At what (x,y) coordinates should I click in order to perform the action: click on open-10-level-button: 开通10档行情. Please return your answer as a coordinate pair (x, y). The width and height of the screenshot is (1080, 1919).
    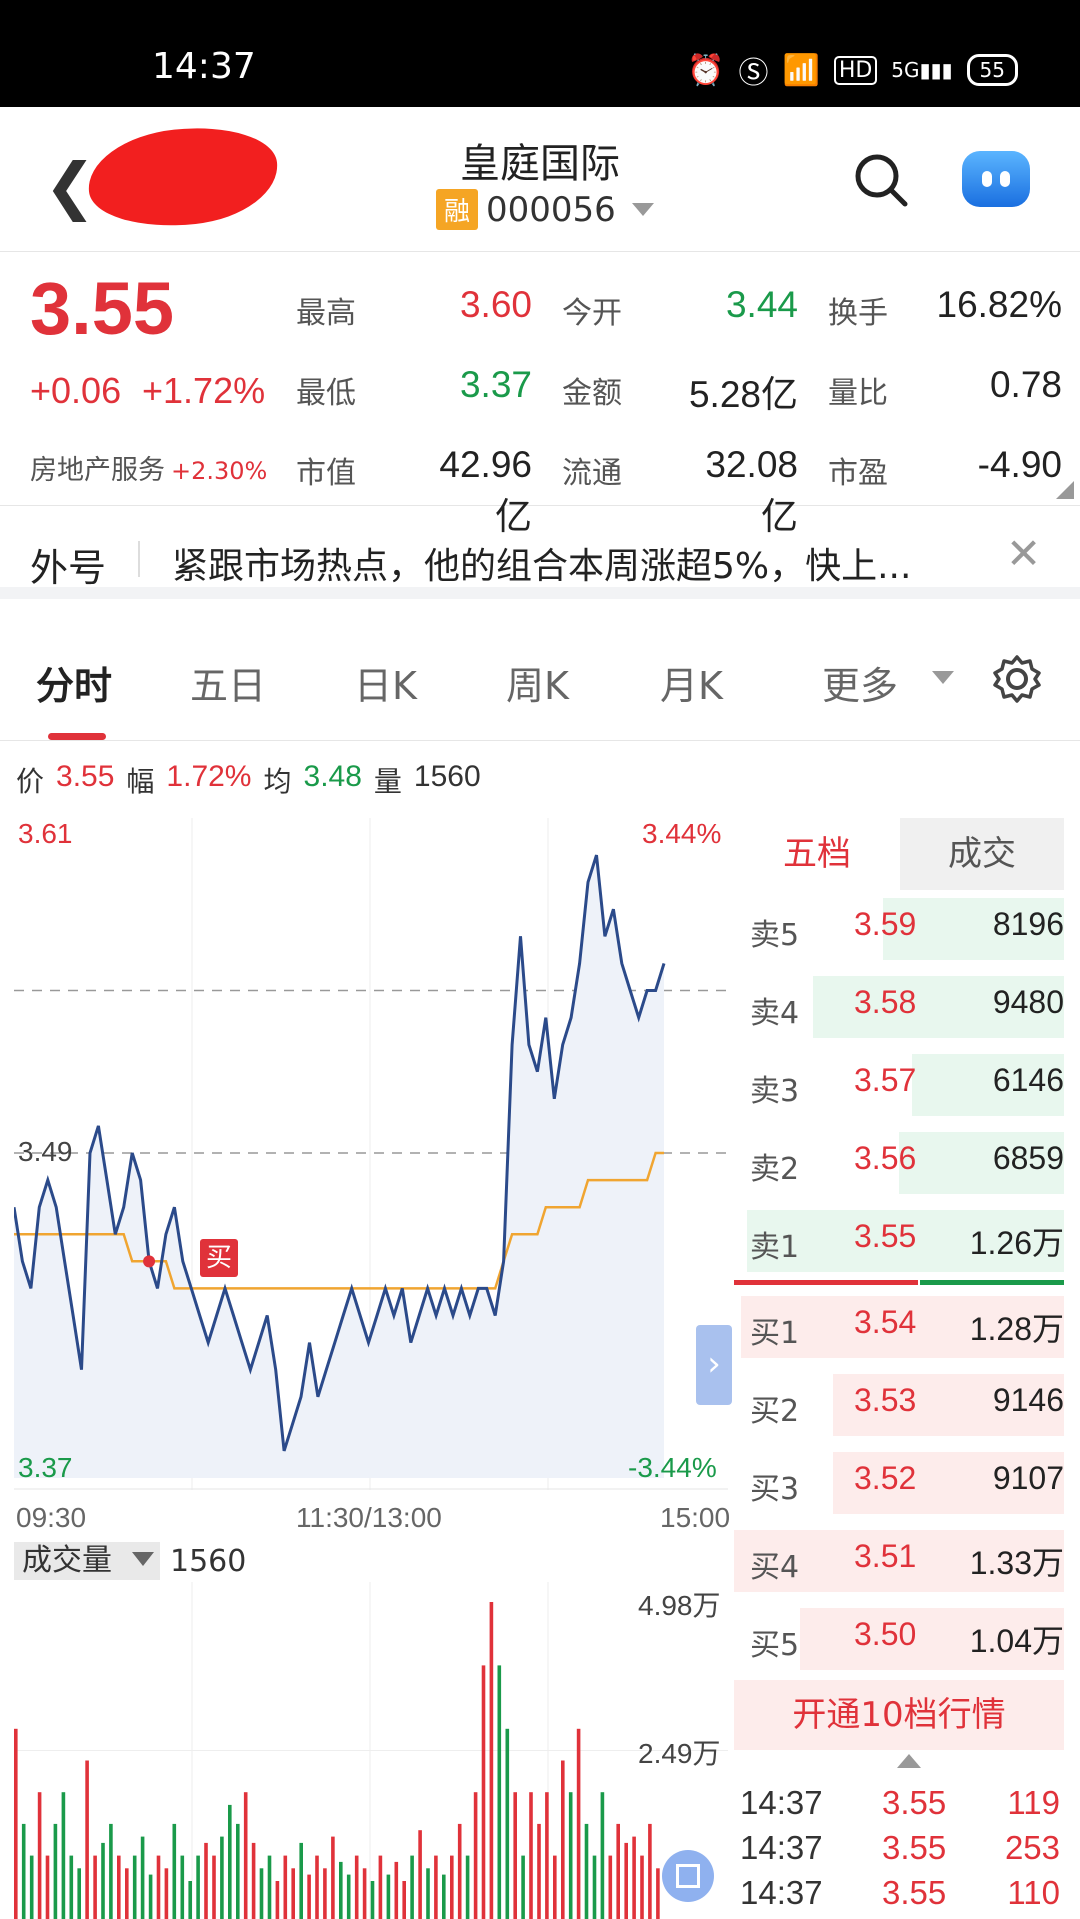
    Looking at the image, I should click on (899, 1715).